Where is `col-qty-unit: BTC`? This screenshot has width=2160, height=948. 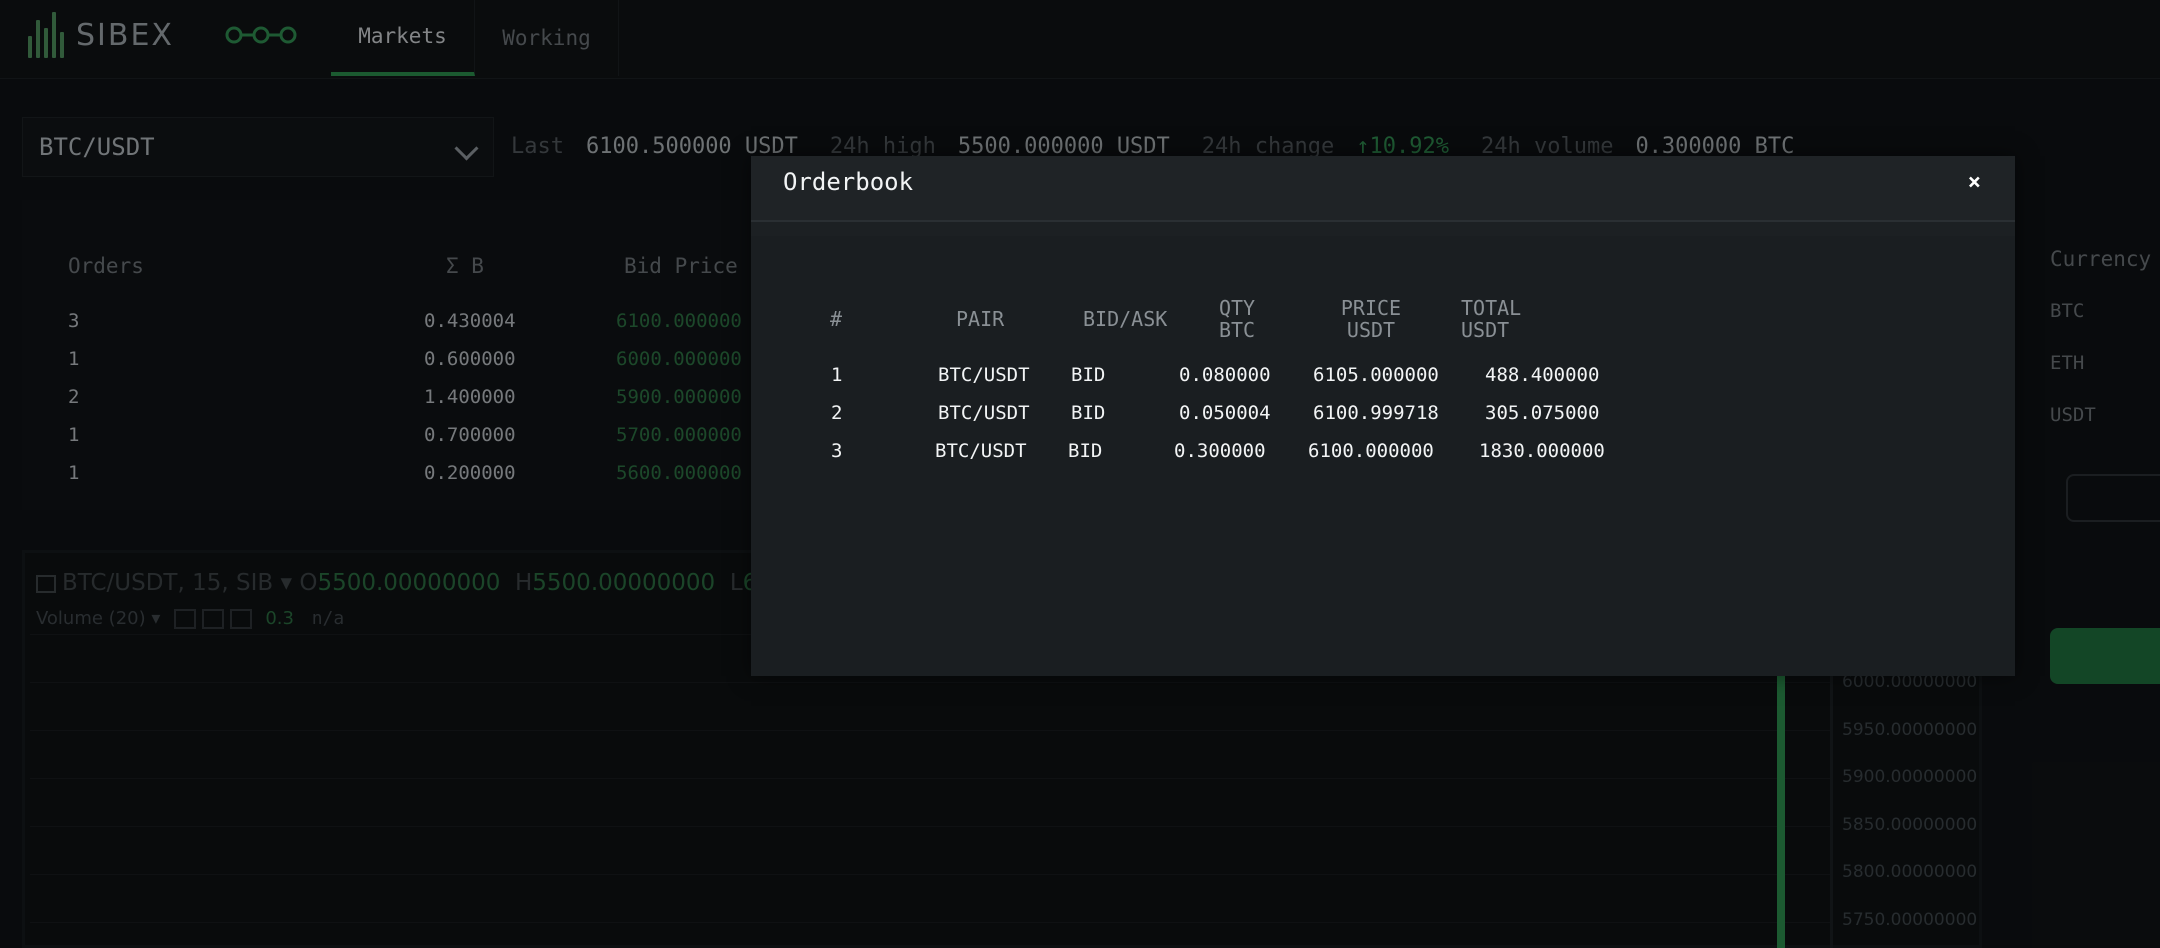
col-qty-unit: BTC is located at coordinates (1237, 330).